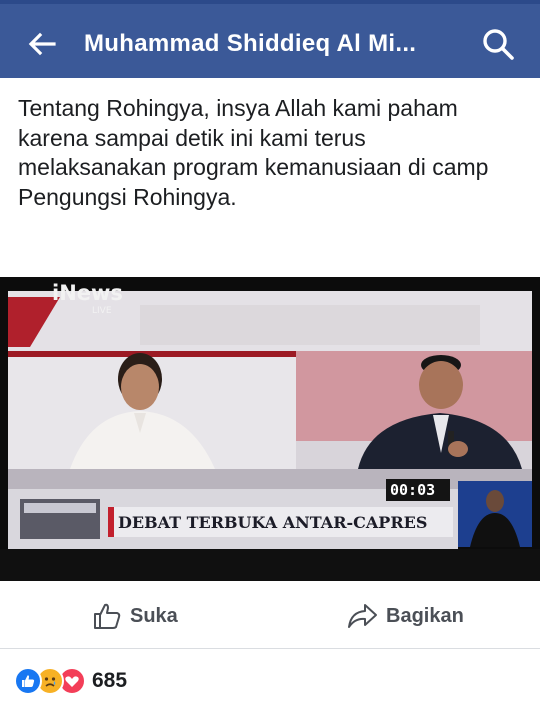 The height and width of the screenshot is (716, 540). Describe the element at coordinates (270, 648) in the screenshot. I see `divider` at that location.